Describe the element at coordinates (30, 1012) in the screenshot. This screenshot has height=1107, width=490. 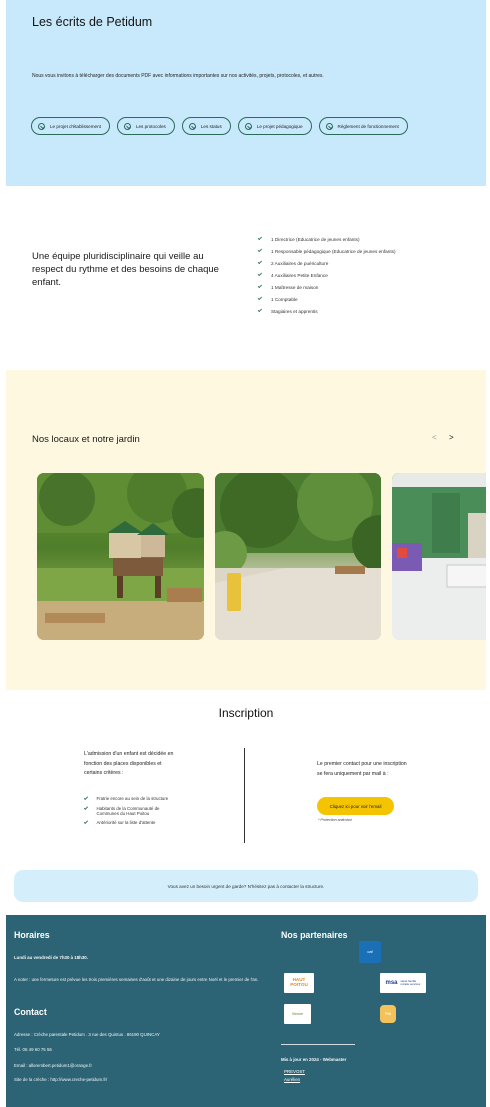
I see `contact-title: Contact` at that location.